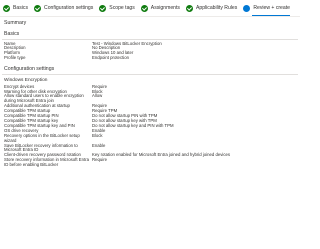  What do you see at coordinates (29, 68) in the screenshot?
I see `configuration-heading: Configuration settings` at bounding box center [29, 68].